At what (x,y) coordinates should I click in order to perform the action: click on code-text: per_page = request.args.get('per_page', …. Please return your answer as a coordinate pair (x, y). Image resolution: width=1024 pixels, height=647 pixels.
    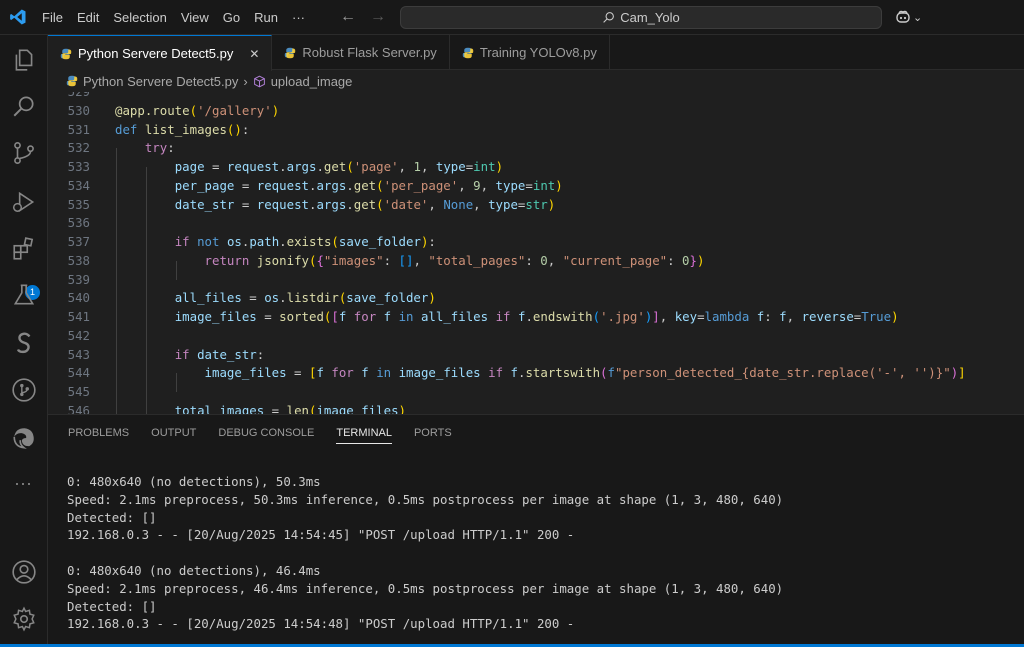
    Looking at the image, I should click on (368, 185).